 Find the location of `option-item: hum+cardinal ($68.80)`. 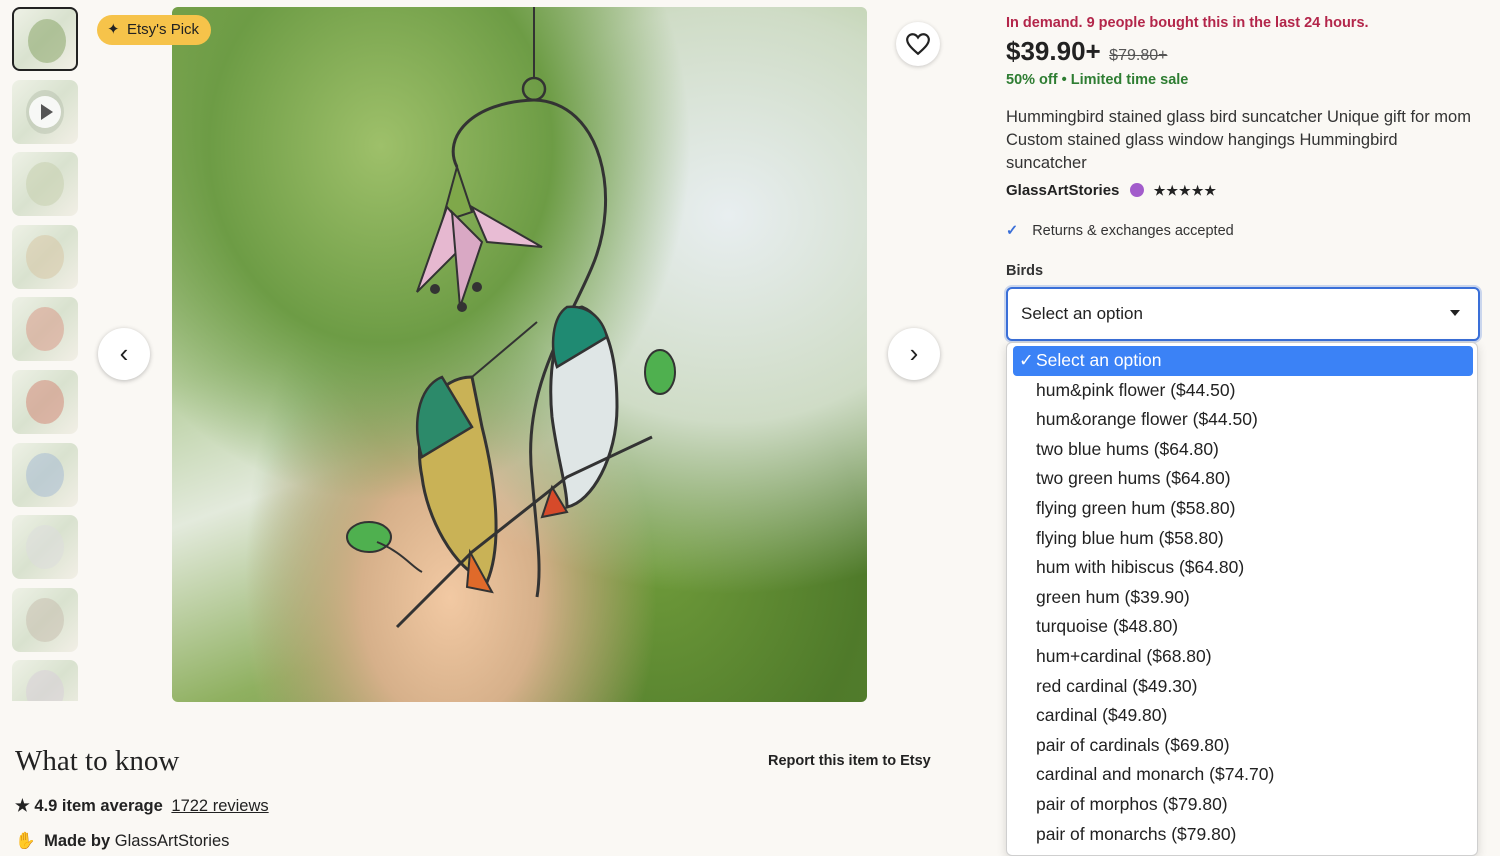

option-item: hum+cardinal ($68.80) is located at coordinates (1243, 657).